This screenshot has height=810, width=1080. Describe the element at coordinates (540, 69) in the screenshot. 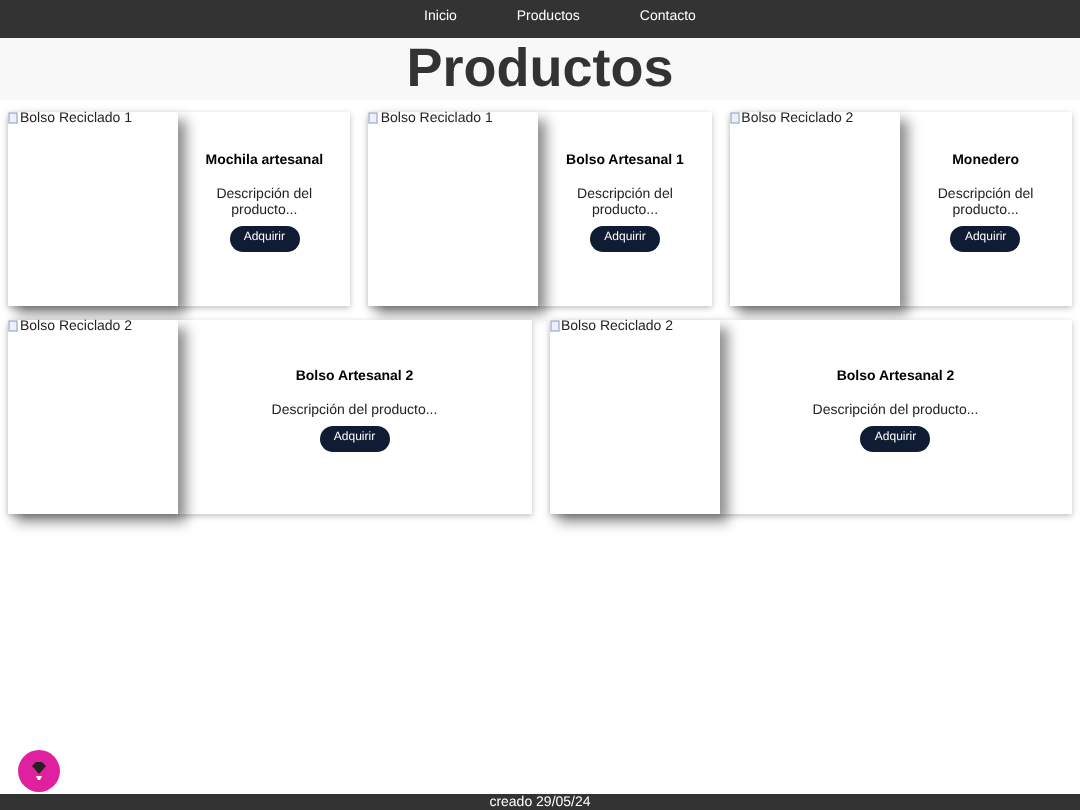

I see `page-title: Productos` at that location.